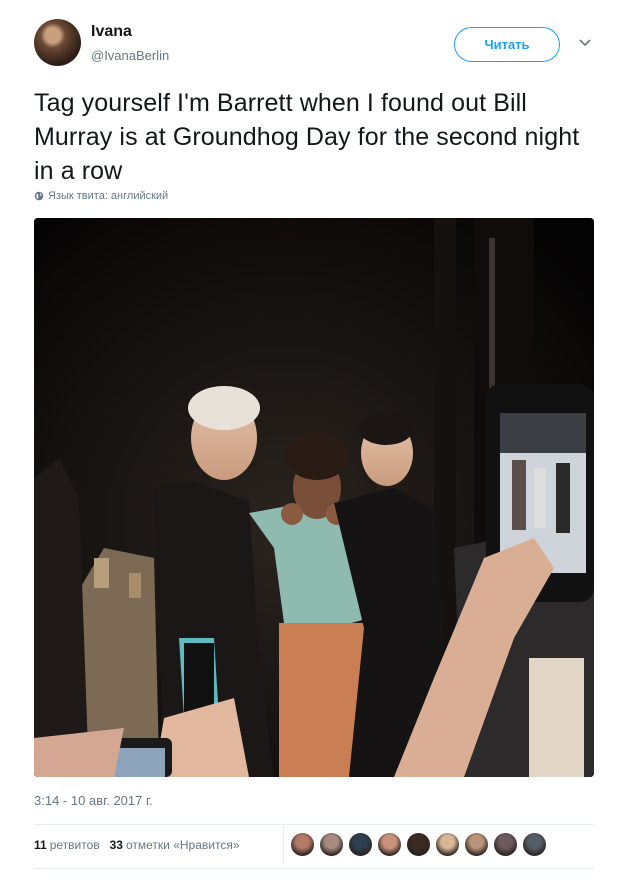 The image size is (626, 881). Describe the element at coordinates (40, 845) in the screenshot. I see `retweets-count: 11` at that location.